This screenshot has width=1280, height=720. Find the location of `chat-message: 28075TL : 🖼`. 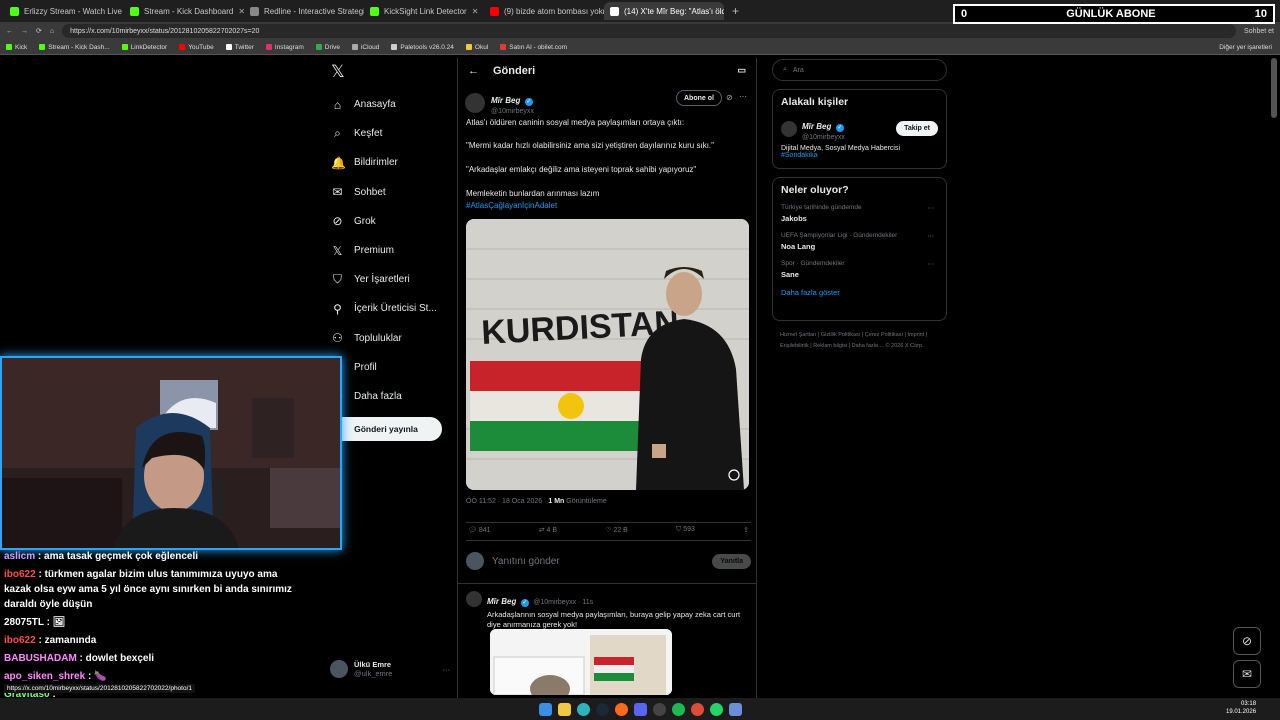

chat-message: 28075TL : 🖼 is located at coordinates (35, 622).